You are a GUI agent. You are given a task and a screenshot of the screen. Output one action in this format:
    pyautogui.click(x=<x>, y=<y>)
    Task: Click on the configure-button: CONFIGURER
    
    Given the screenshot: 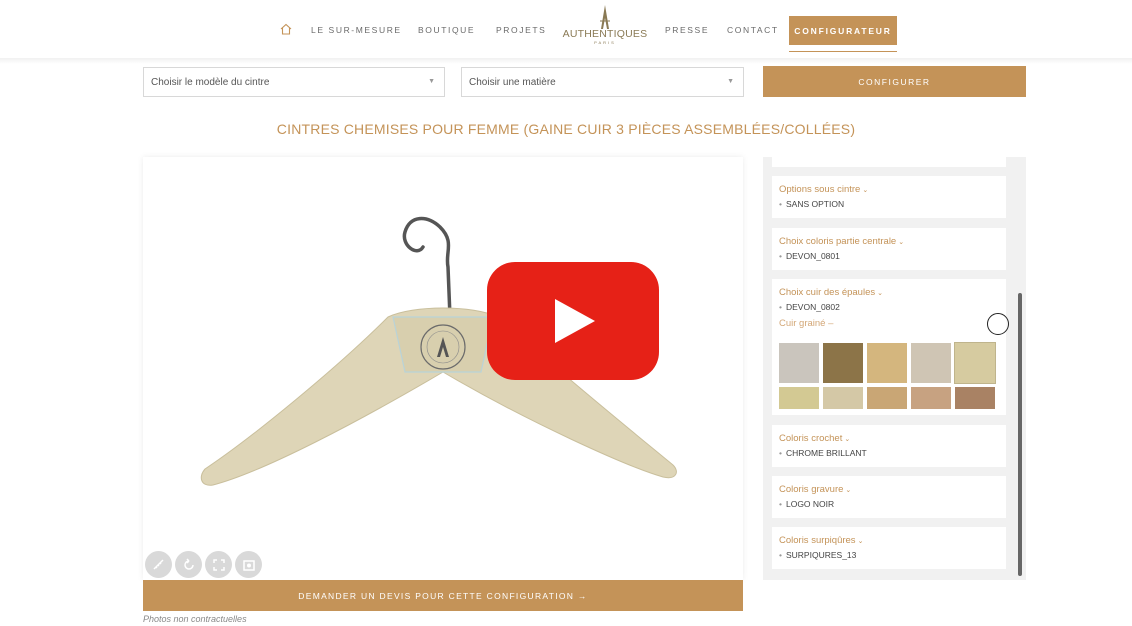 What is the action you would take?
    pyautogui.click(x=894, y=81)
    